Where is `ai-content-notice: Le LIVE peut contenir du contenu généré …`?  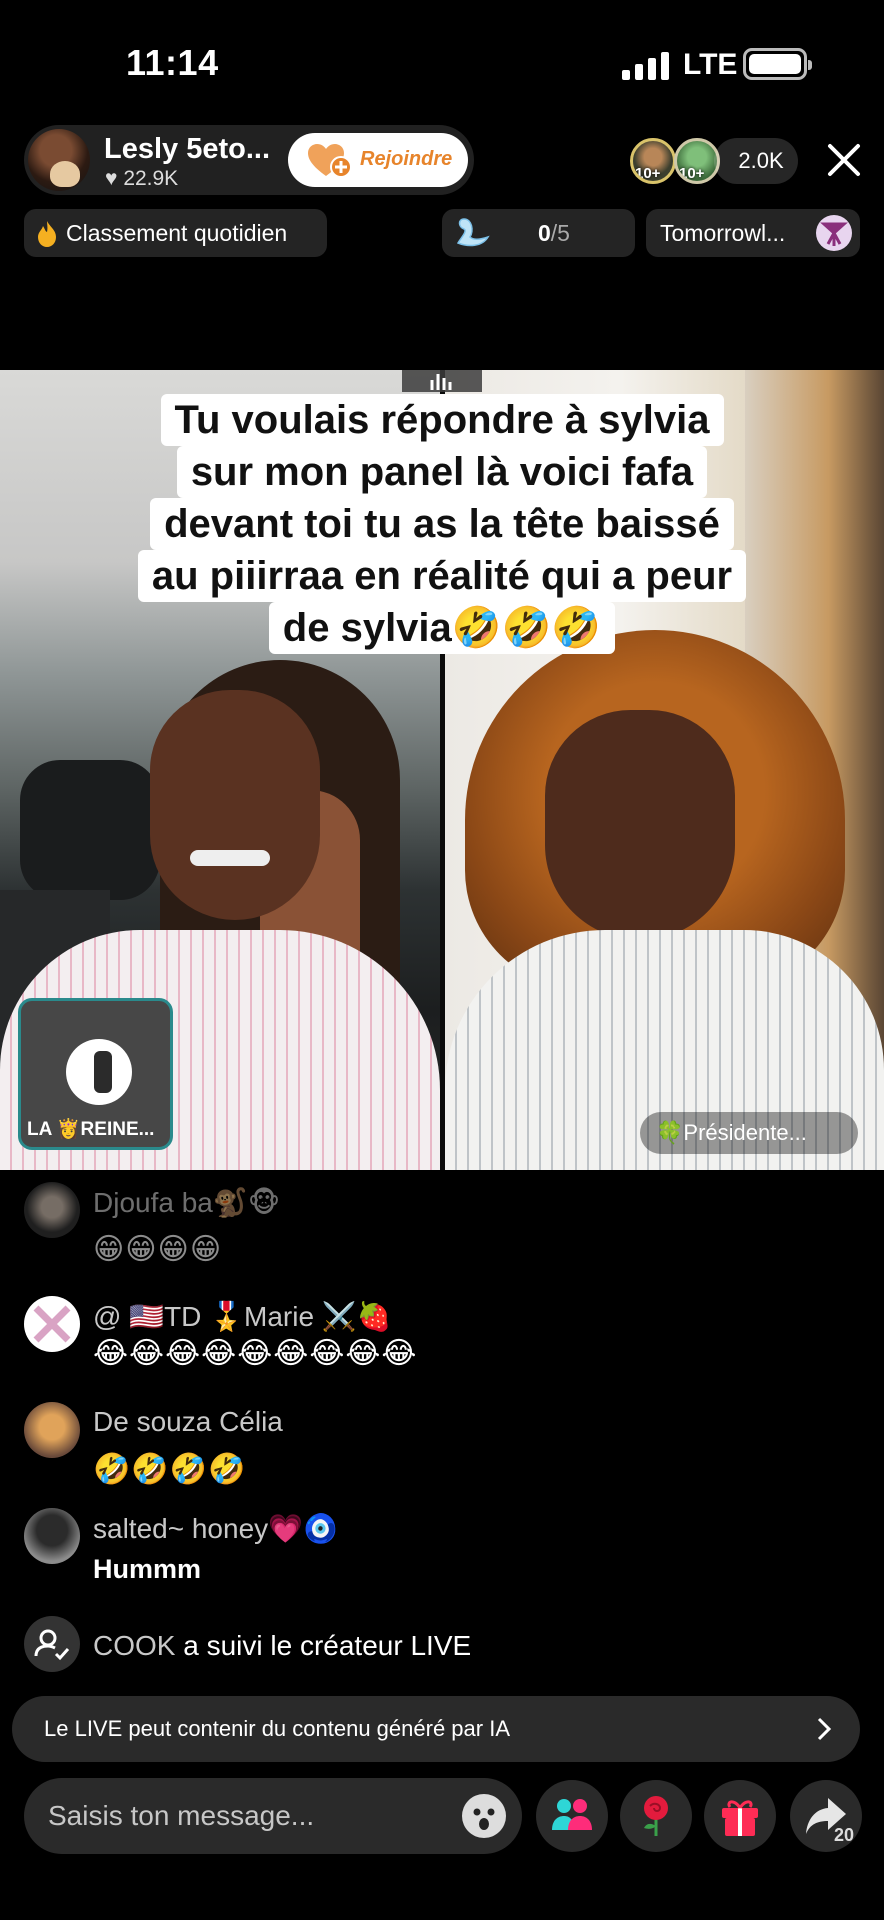
ai-content-notice: Le LIVE peut contenir du contenu généré … is located at coordinates (436, 1729).